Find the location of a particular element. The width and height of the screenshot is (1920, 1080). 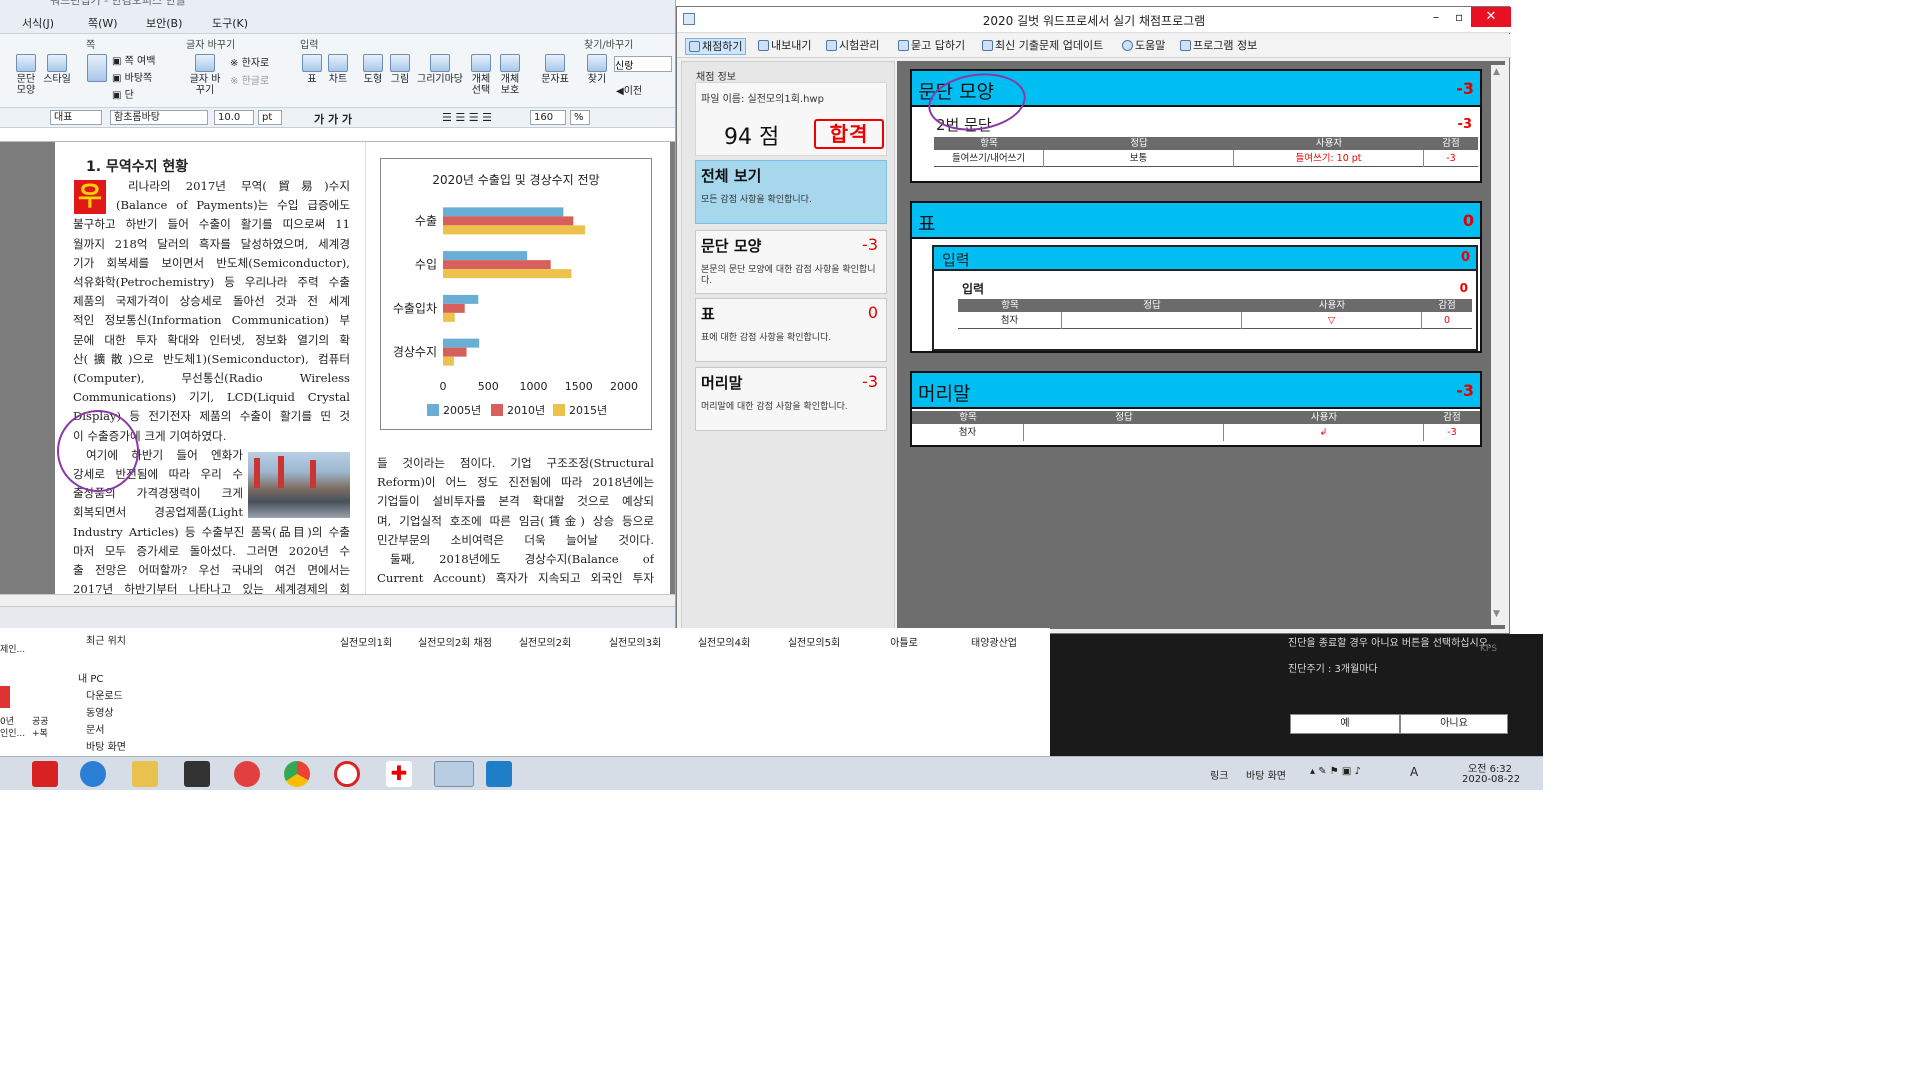

picture-button: 그림 is located at coordinates (400, 69).